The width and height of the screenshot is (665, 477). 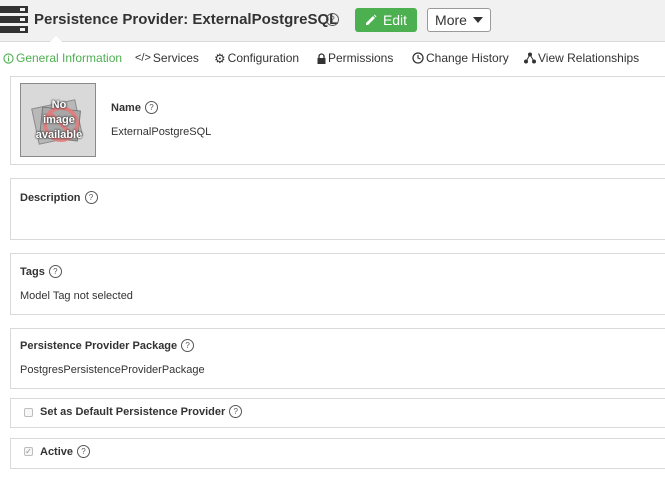 What do you see at coordinates (50, 197) in the screenshot?
I see `description-label: Description` at bounding box center [50, 197].